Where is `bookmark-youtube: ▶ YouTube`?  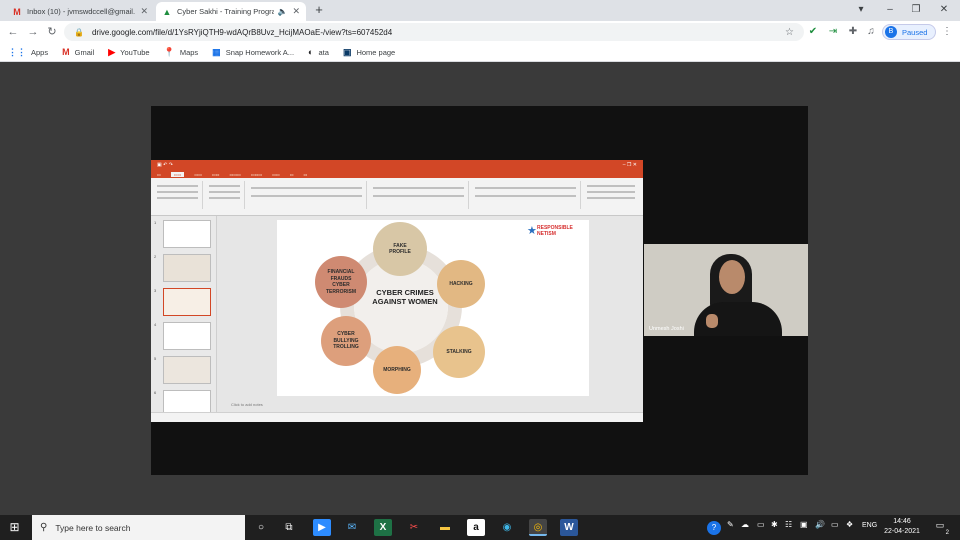
bookmark-youtube: ▶ YouTube is located at coordinates (128, 52).